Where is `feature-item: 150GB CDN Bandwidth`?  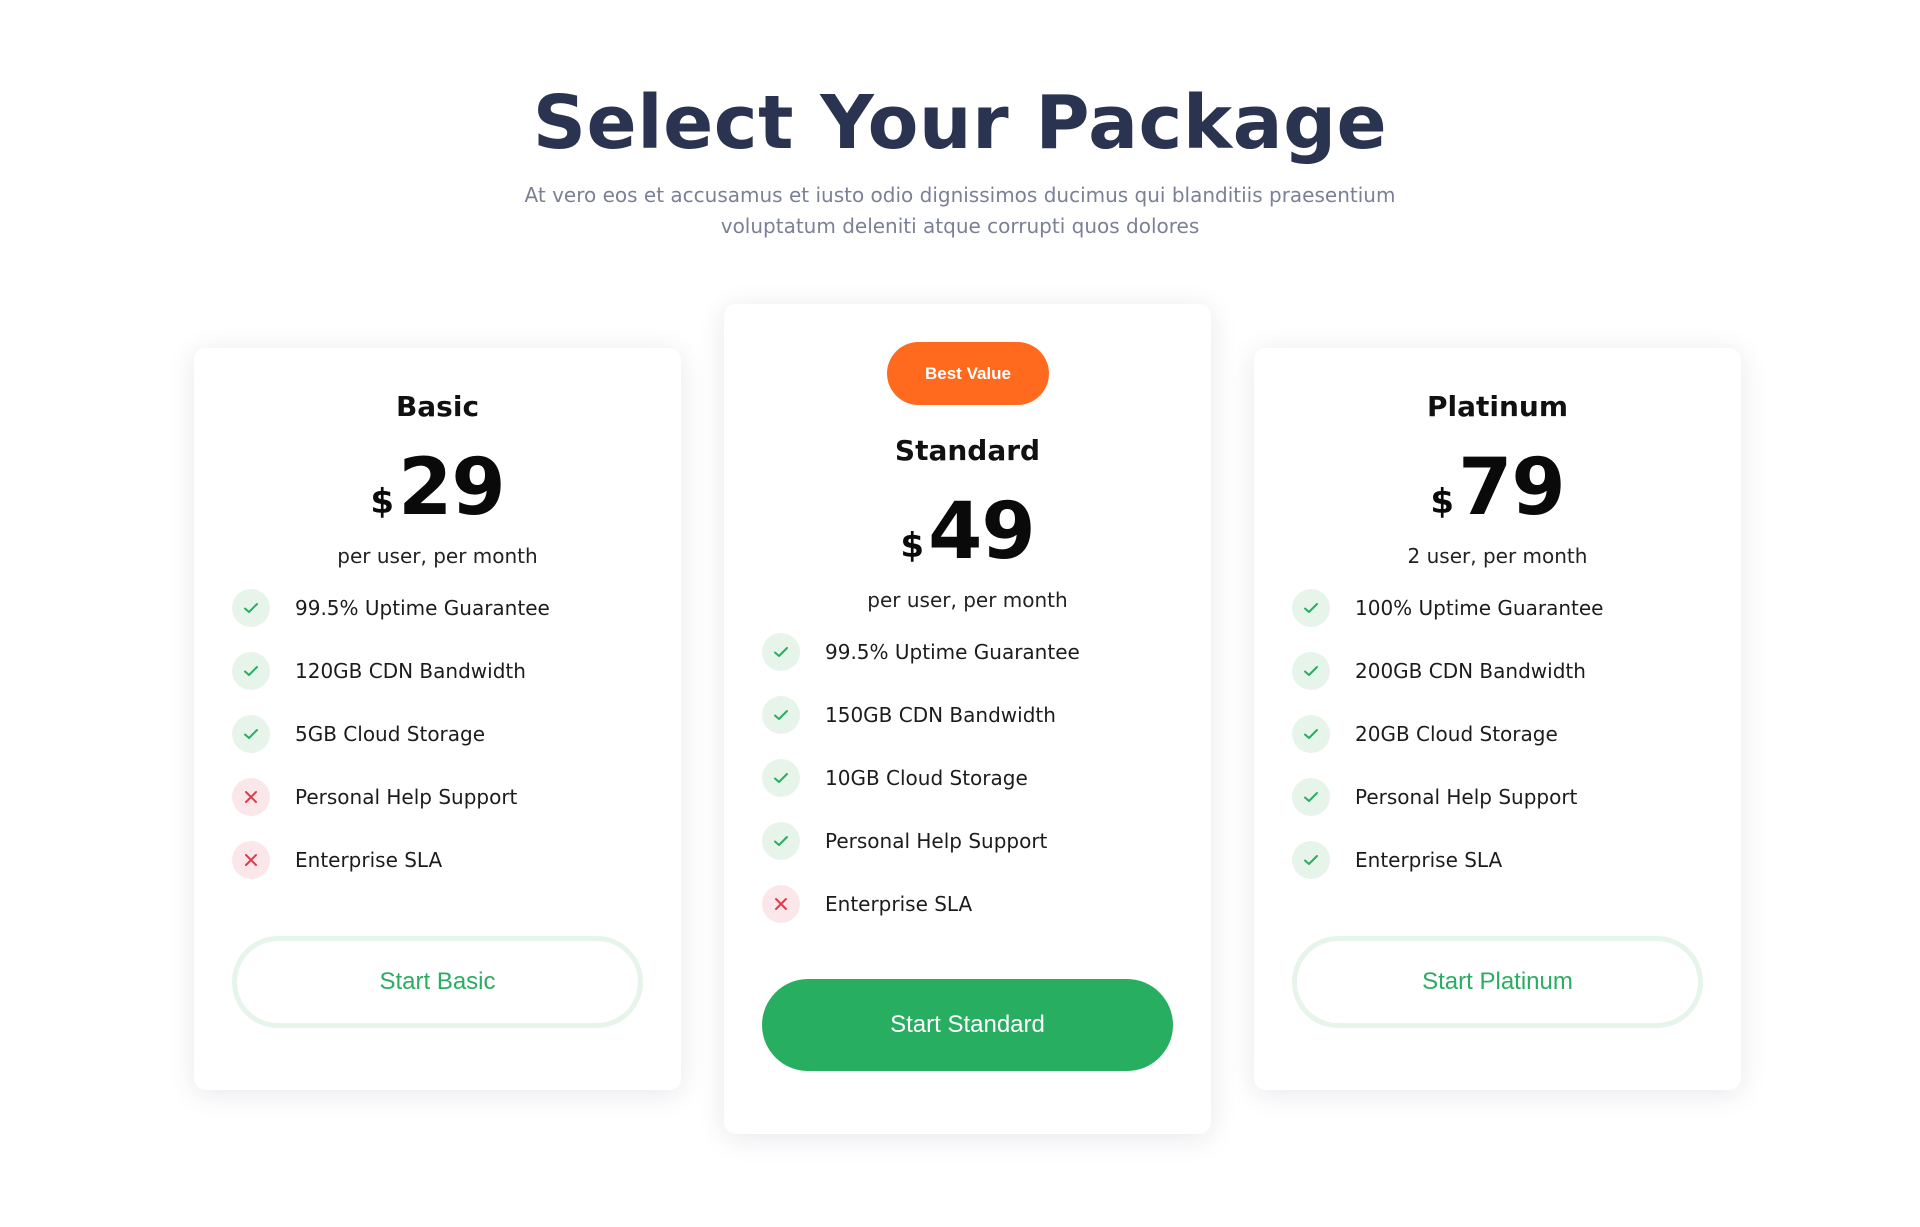
feature-item: 150GB CDN Bandwidth is located at coordinates (976, 714).